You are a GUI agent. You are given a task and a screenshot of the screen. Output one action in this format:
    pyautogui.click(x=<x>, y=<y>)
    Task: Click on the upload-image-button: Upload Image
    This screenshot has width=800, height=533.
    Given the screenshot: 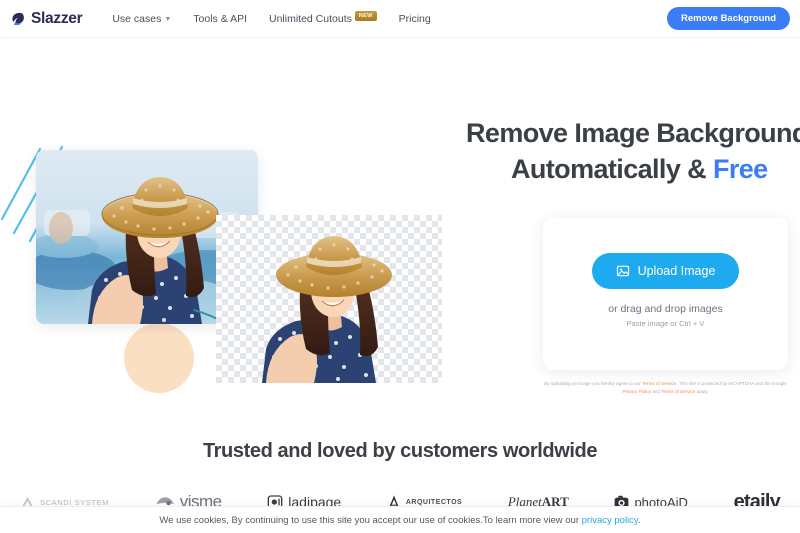 What is the action you would take?
    pyautogui.click(x=665, y=270)
    